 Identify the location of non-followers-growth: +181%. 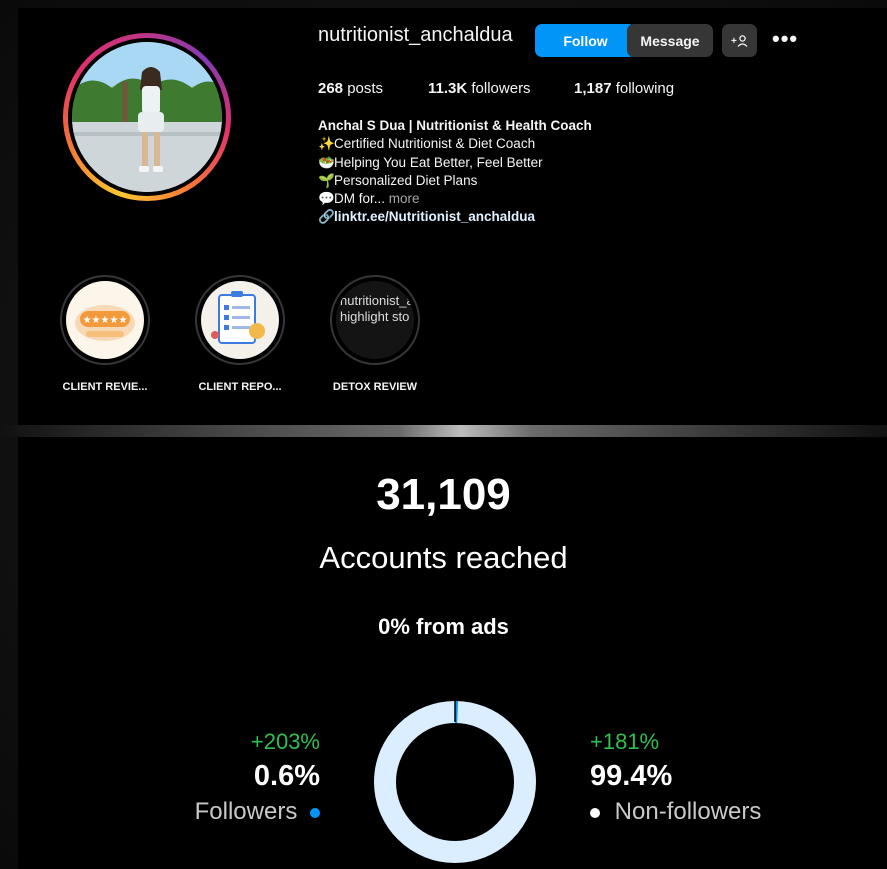
(625, 741).